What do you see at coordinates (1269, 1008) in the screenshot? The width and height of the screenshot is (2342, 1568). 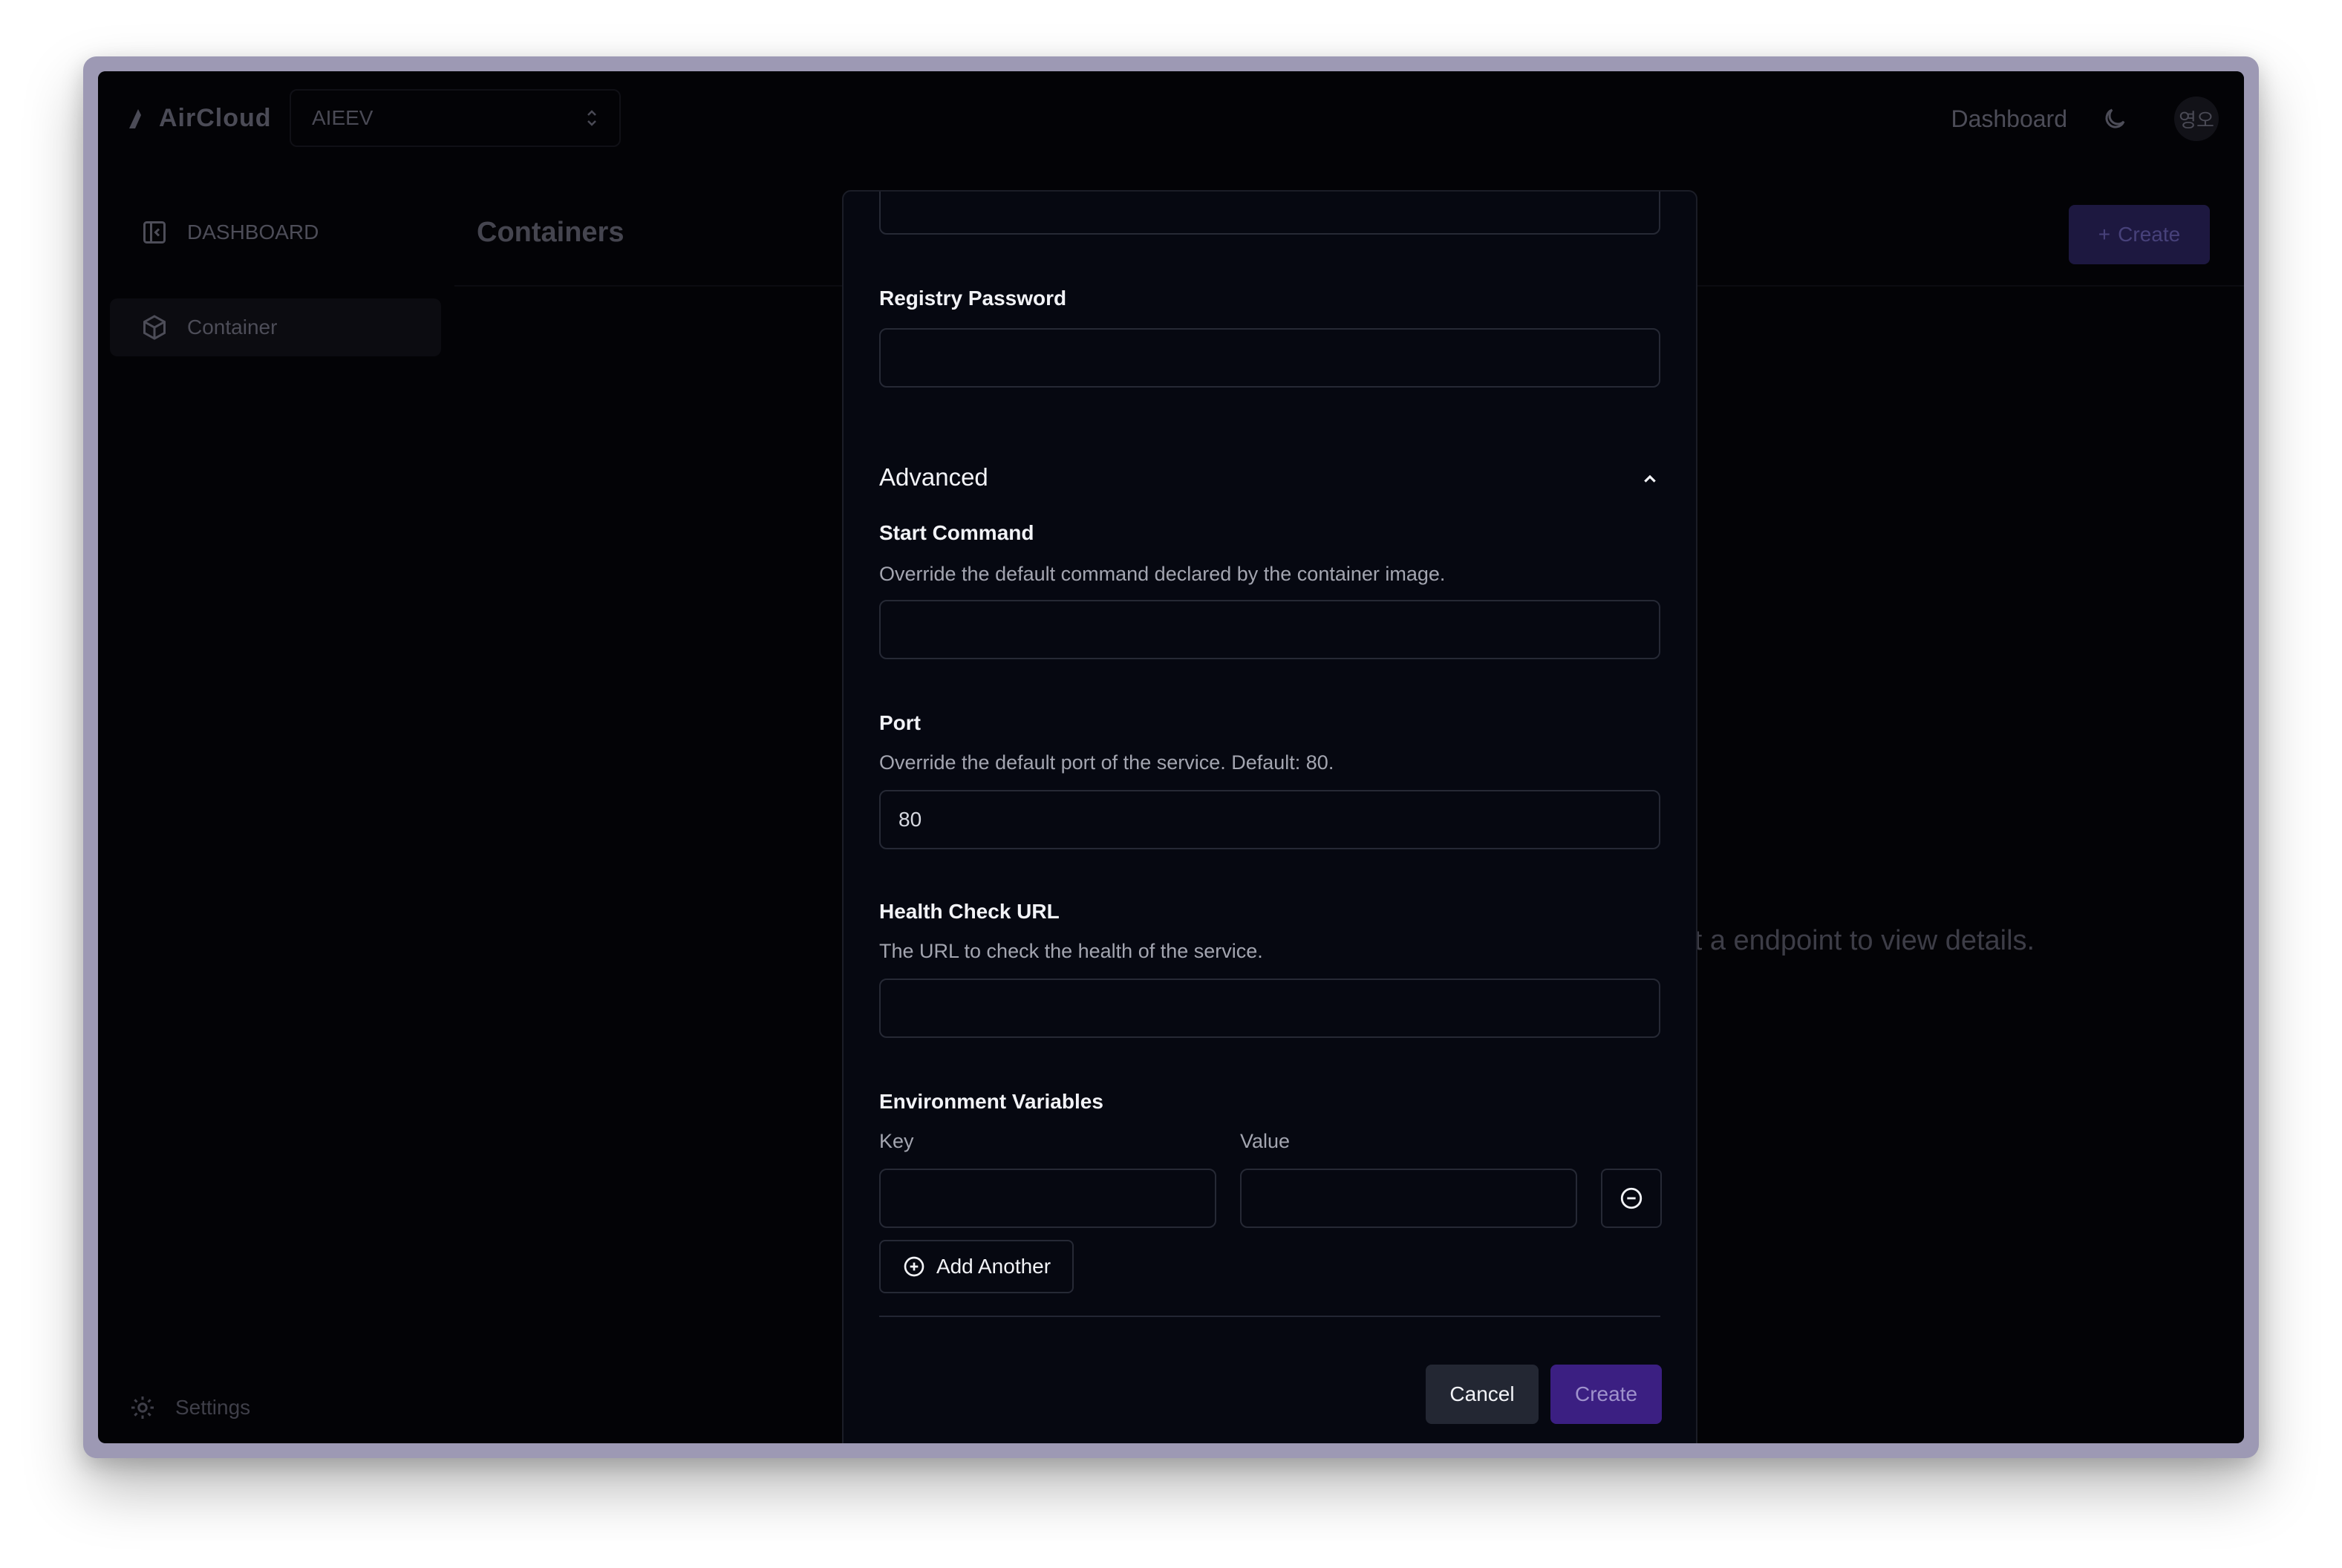 I see `health-check-input` at bounding box center [1269, 1008].